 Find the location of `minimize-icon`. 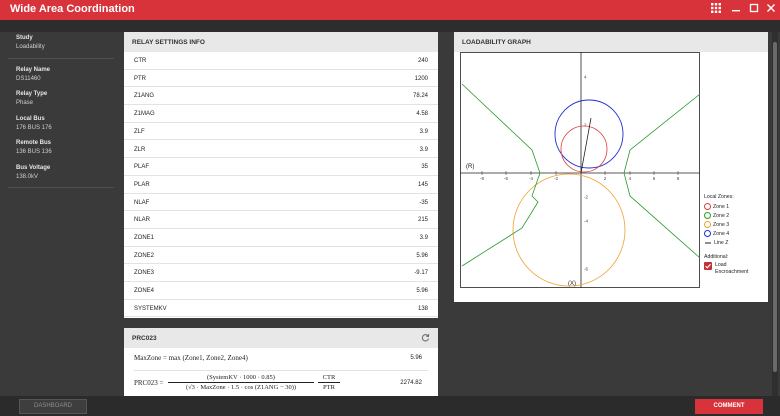

minimize-icon is located at coordinates (736, 10).